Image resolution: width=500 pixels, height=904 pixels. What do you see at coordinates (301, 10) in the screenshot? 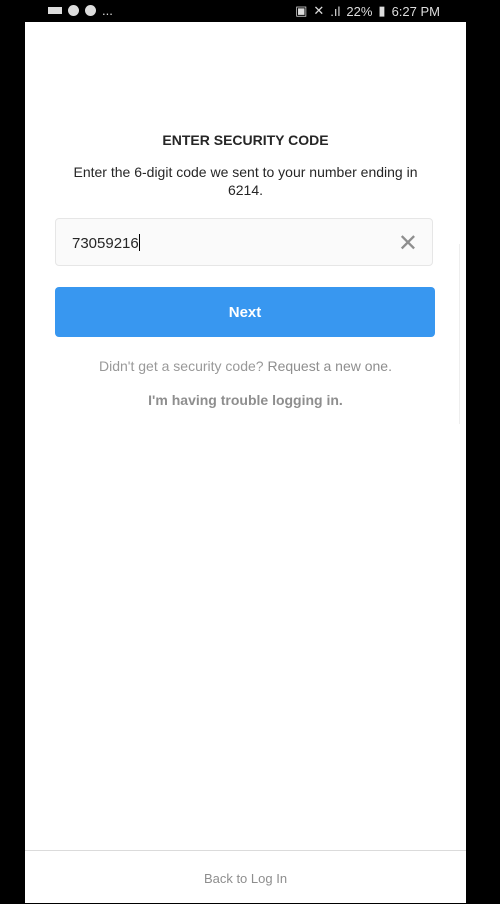
I see `cast-icon: ▣` at bounding box center [301, 10].